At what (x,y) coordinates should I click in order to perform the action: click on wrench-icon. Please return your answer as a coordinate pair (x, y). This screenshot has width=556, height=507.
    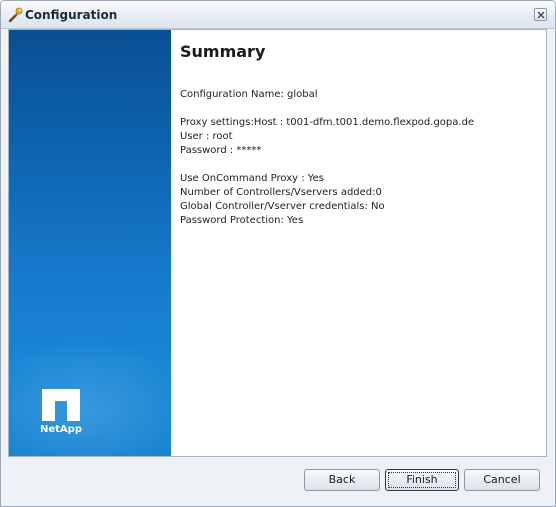
    Looking at the image, I should click on (15, 15).